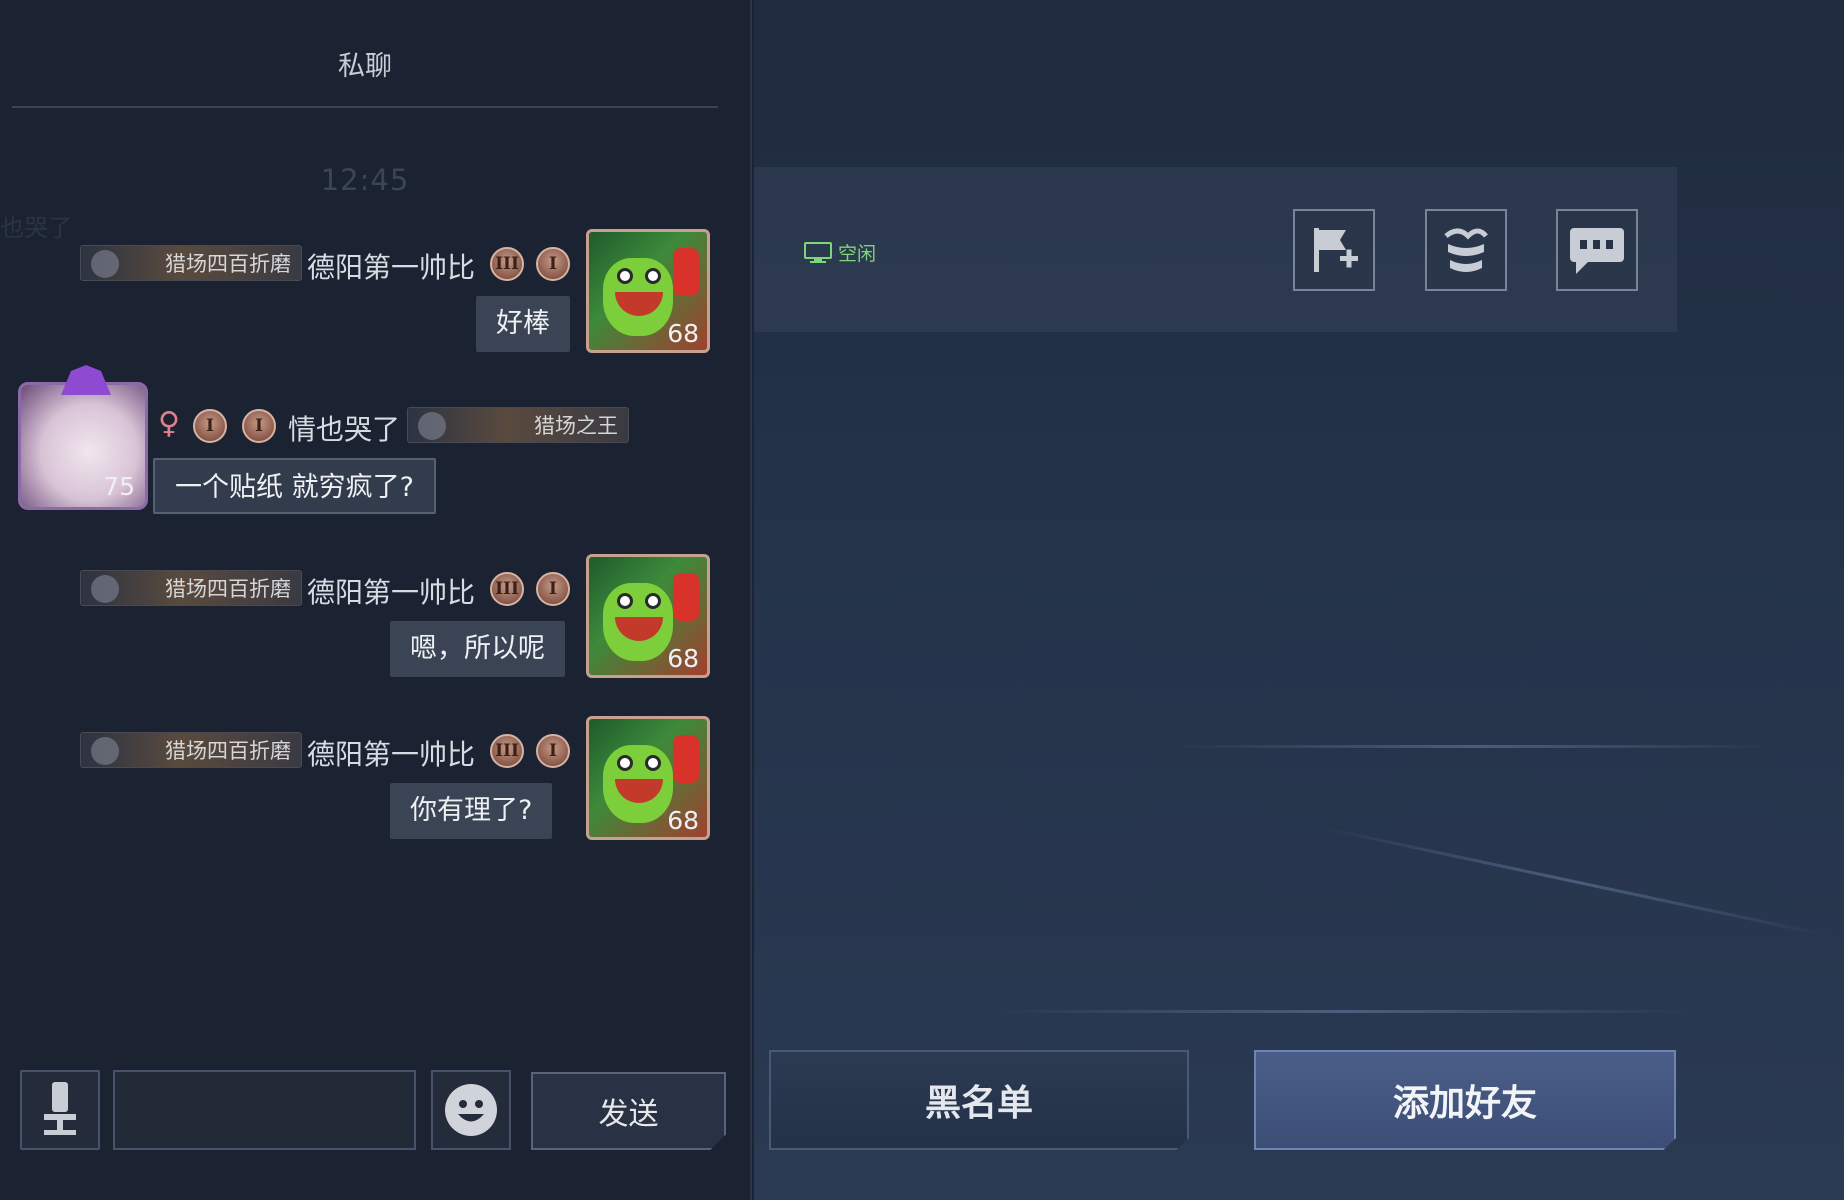 The image size is (1844, 1200). I want to click on title-badge: 猎场之王, so click(518, 425).